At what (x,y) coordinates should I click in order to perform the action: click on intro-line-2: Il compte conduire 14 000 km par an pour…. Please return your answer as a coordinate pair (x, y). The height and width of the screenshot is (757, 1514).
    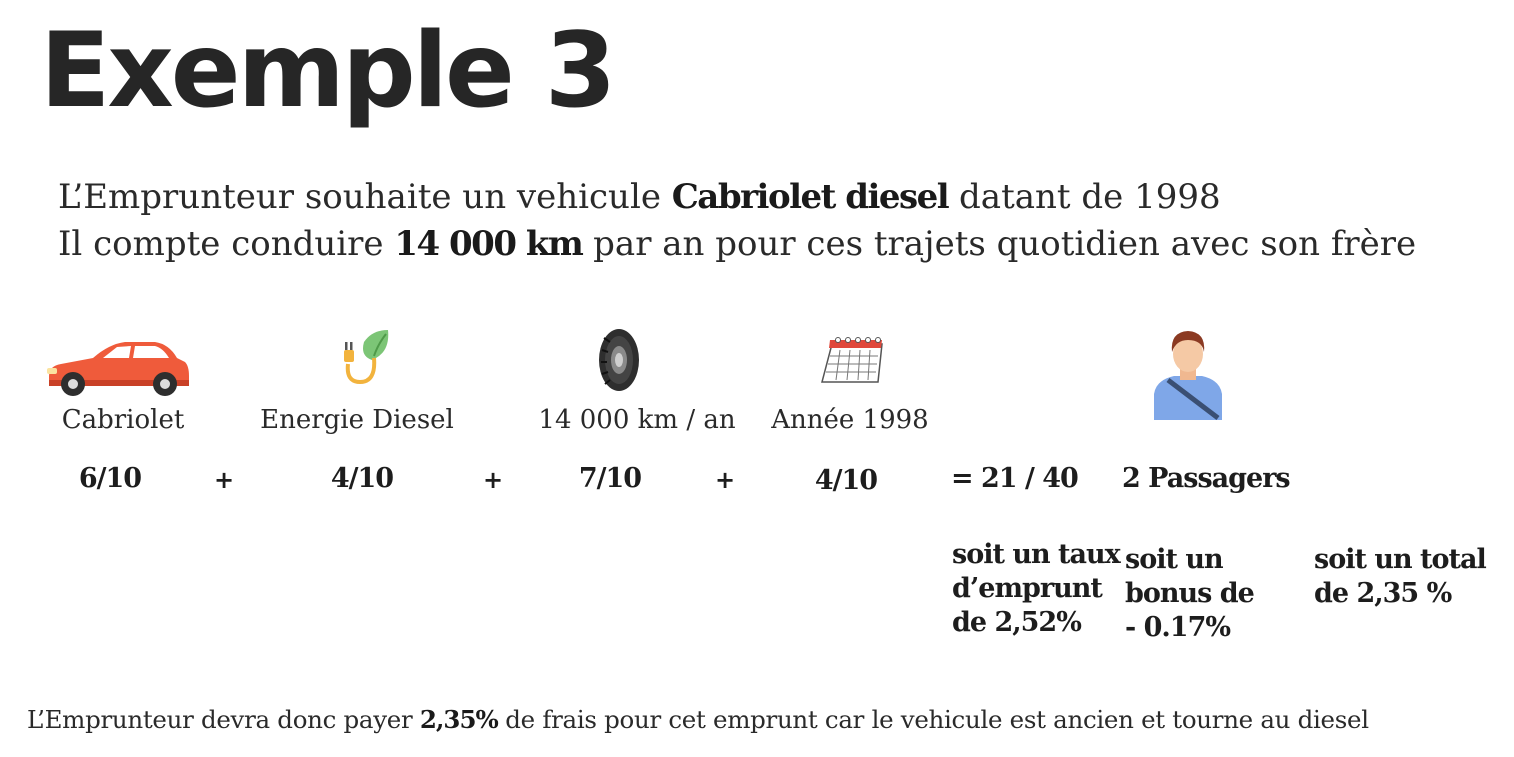
    Looking at the image, I should click on (737, 244).